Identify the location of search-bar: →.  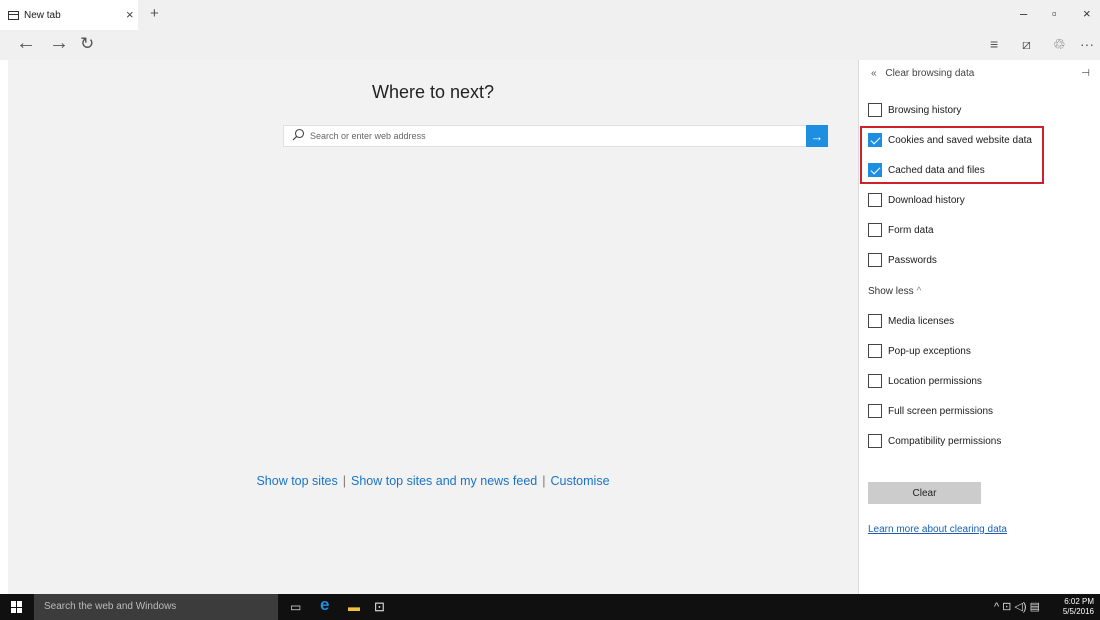
(555, 136).